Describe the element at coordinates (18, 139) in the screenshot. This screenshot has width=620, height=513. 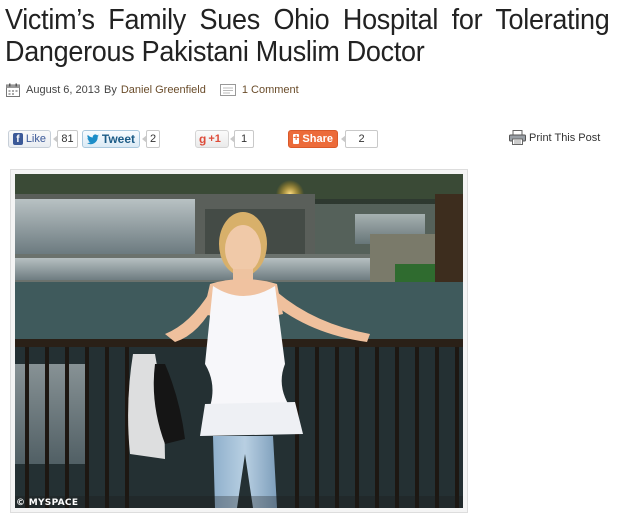
I see `facebook-icon: f` at that location.